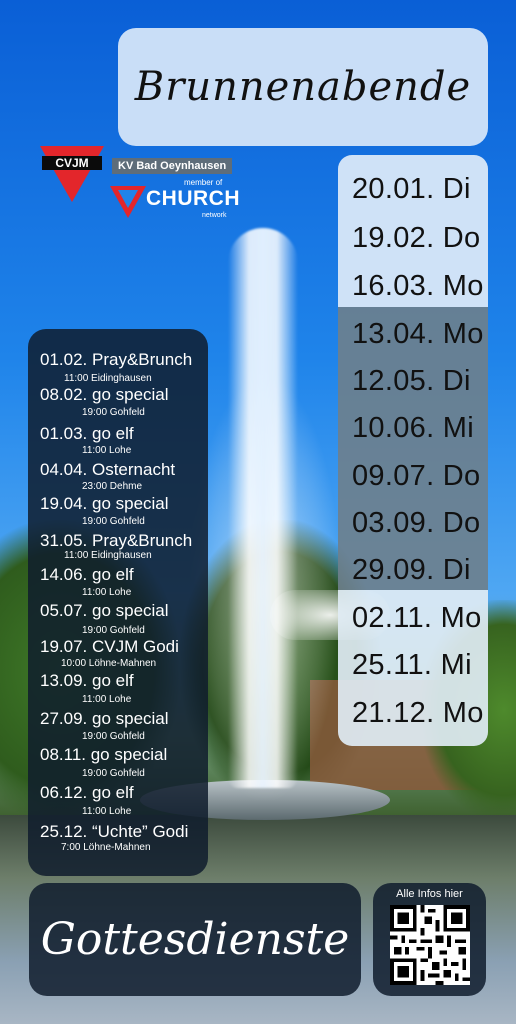 Image resolution: width=516 pixels, height=1024 pixels. What do you see at coordinates (172, 166) in the screenshot?
I see `branch-label: KV Bad Oeynhausen` at bounding box center [172, 166].